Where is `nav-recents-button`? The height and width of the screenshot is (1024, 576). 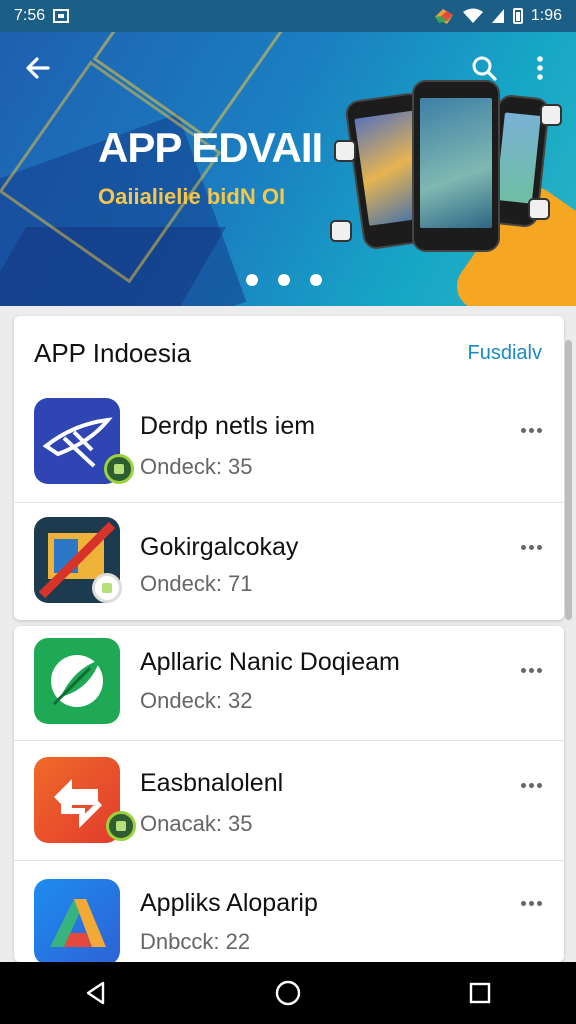 nav-recents-button is located at coordinates (480, 993).